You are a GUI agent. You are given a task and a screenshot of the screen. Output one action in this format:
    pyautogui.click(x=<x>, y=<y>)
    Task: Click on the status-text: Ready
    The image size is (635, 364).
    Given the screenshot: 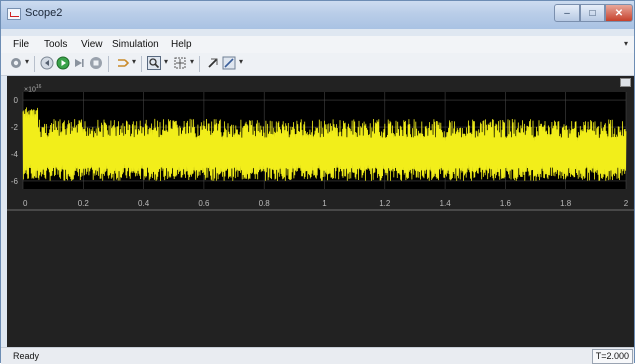 What is the action you would take?
    pyautogui.click(x=26, y=356)
    